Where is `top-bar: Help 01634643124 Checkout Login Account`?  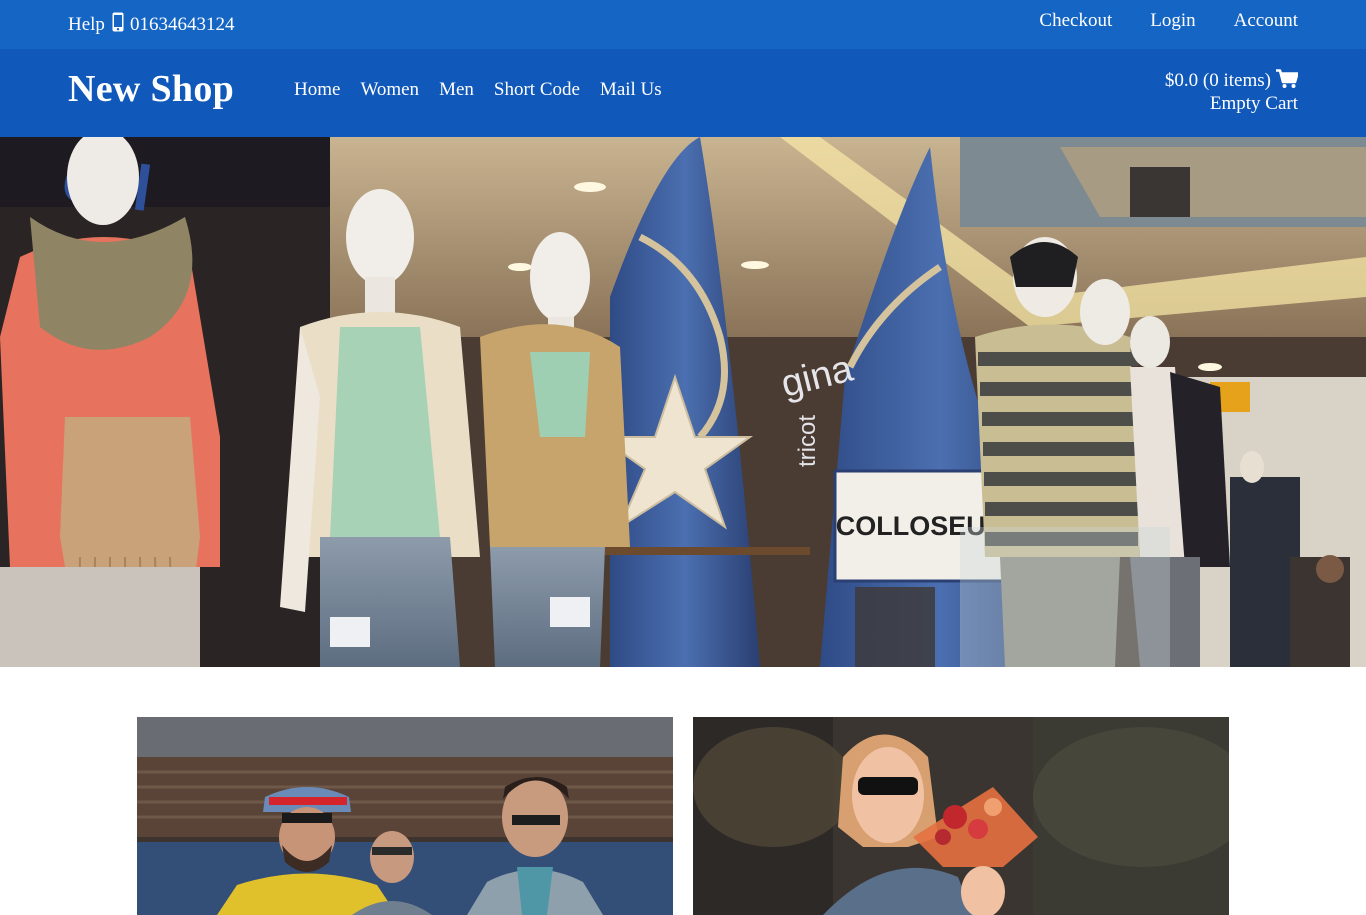
top-bar: Help 01634643124 Checkout Login Account is located at coordinates (683, 24).